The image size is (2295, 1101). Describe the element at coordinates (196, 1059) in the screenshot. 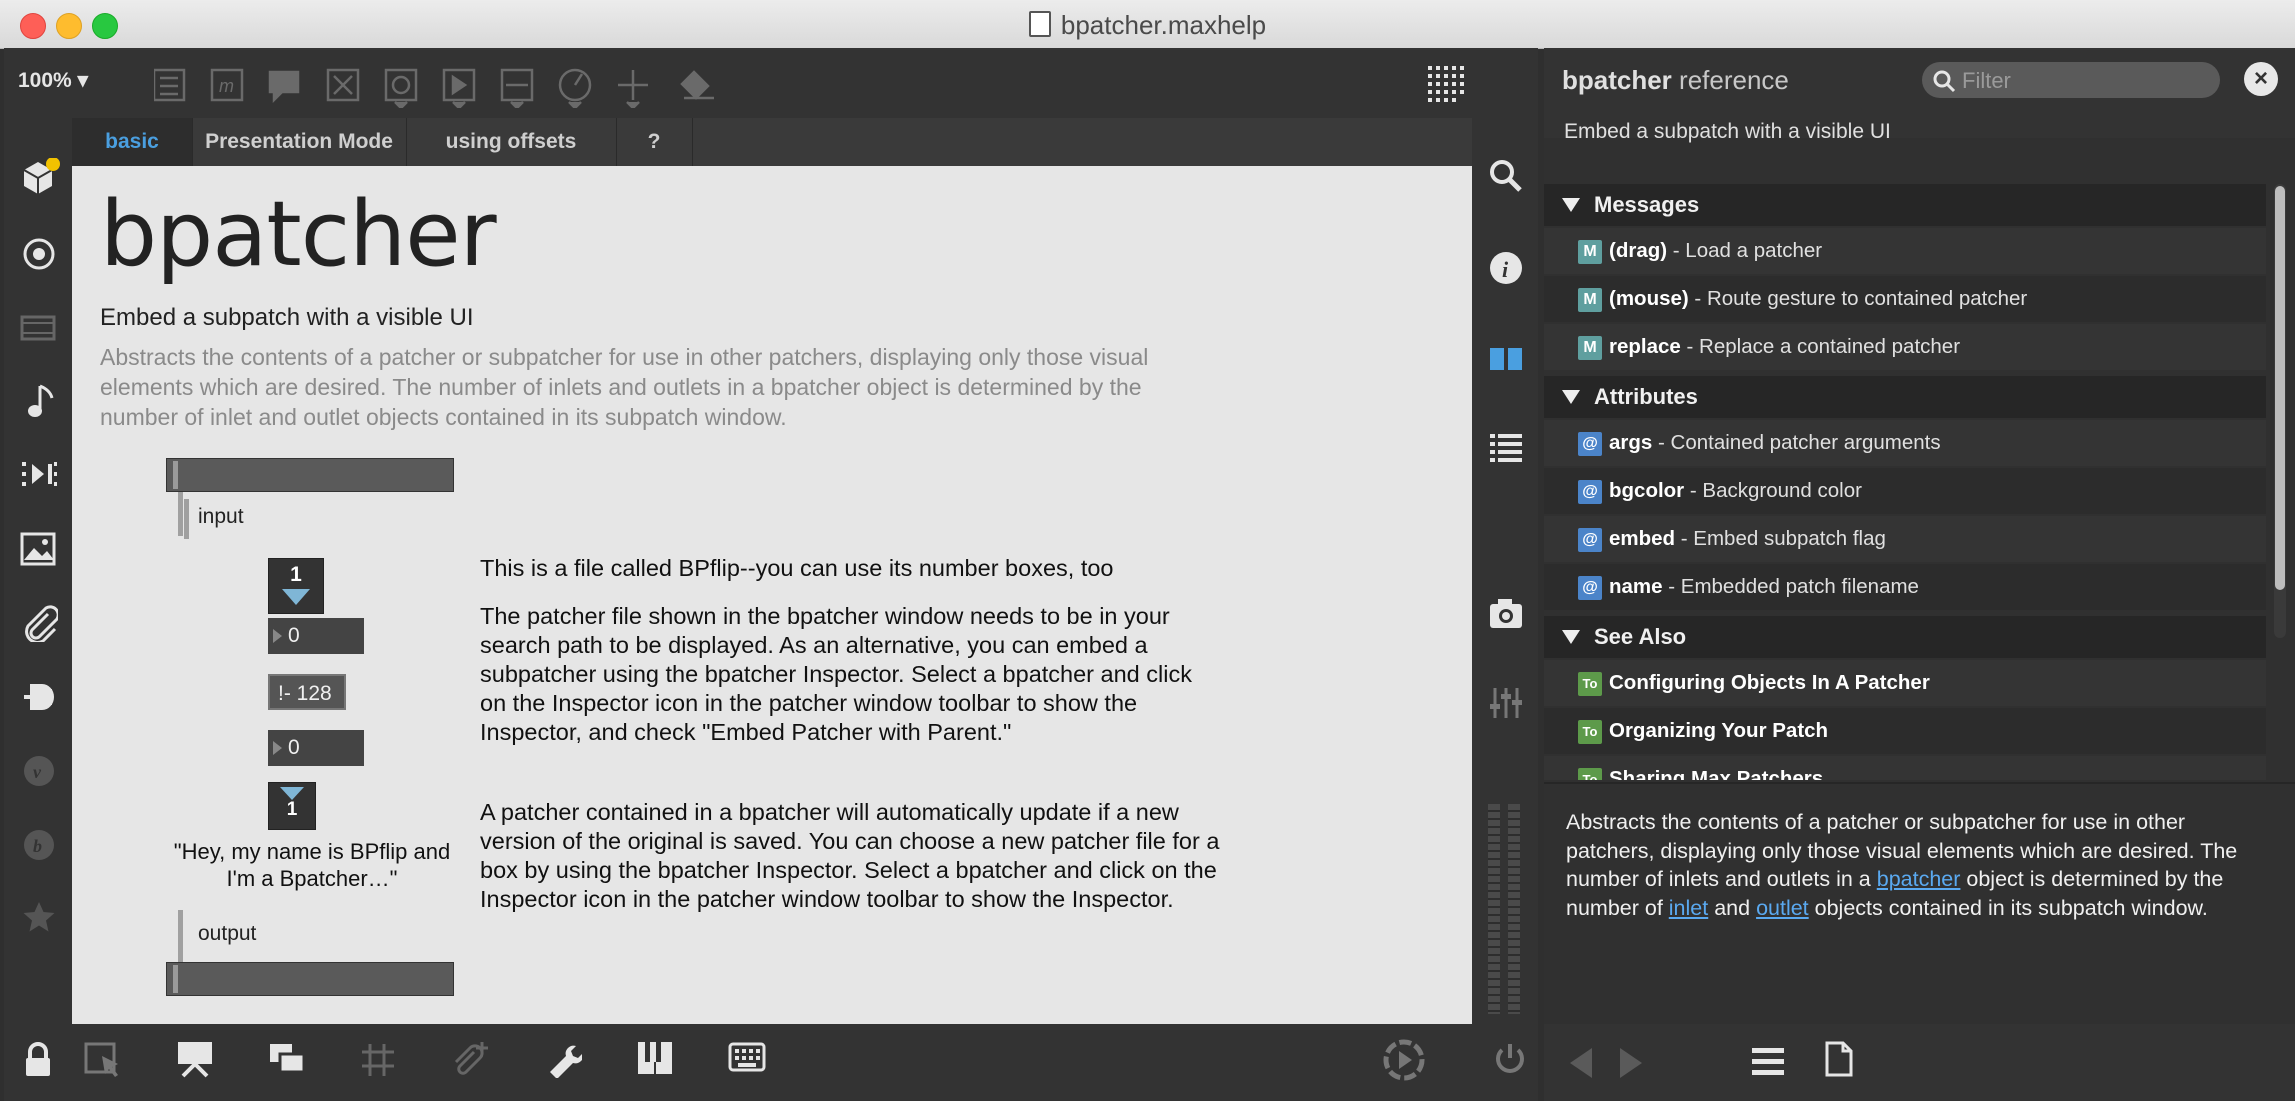

I see `presentation-mode-icon` at that location.